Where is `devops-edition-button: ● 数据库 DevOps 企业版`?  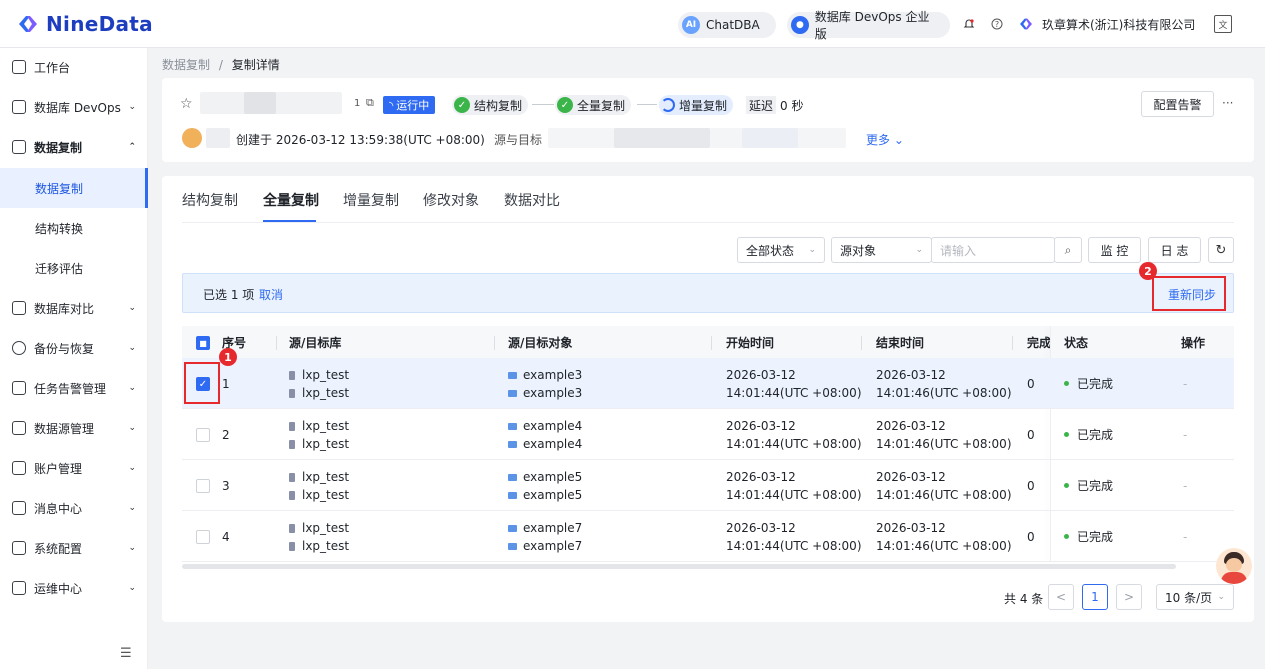 devops-edition-button: ● 数据库 DevOps 企业版 is located at coordinates (868, 25).